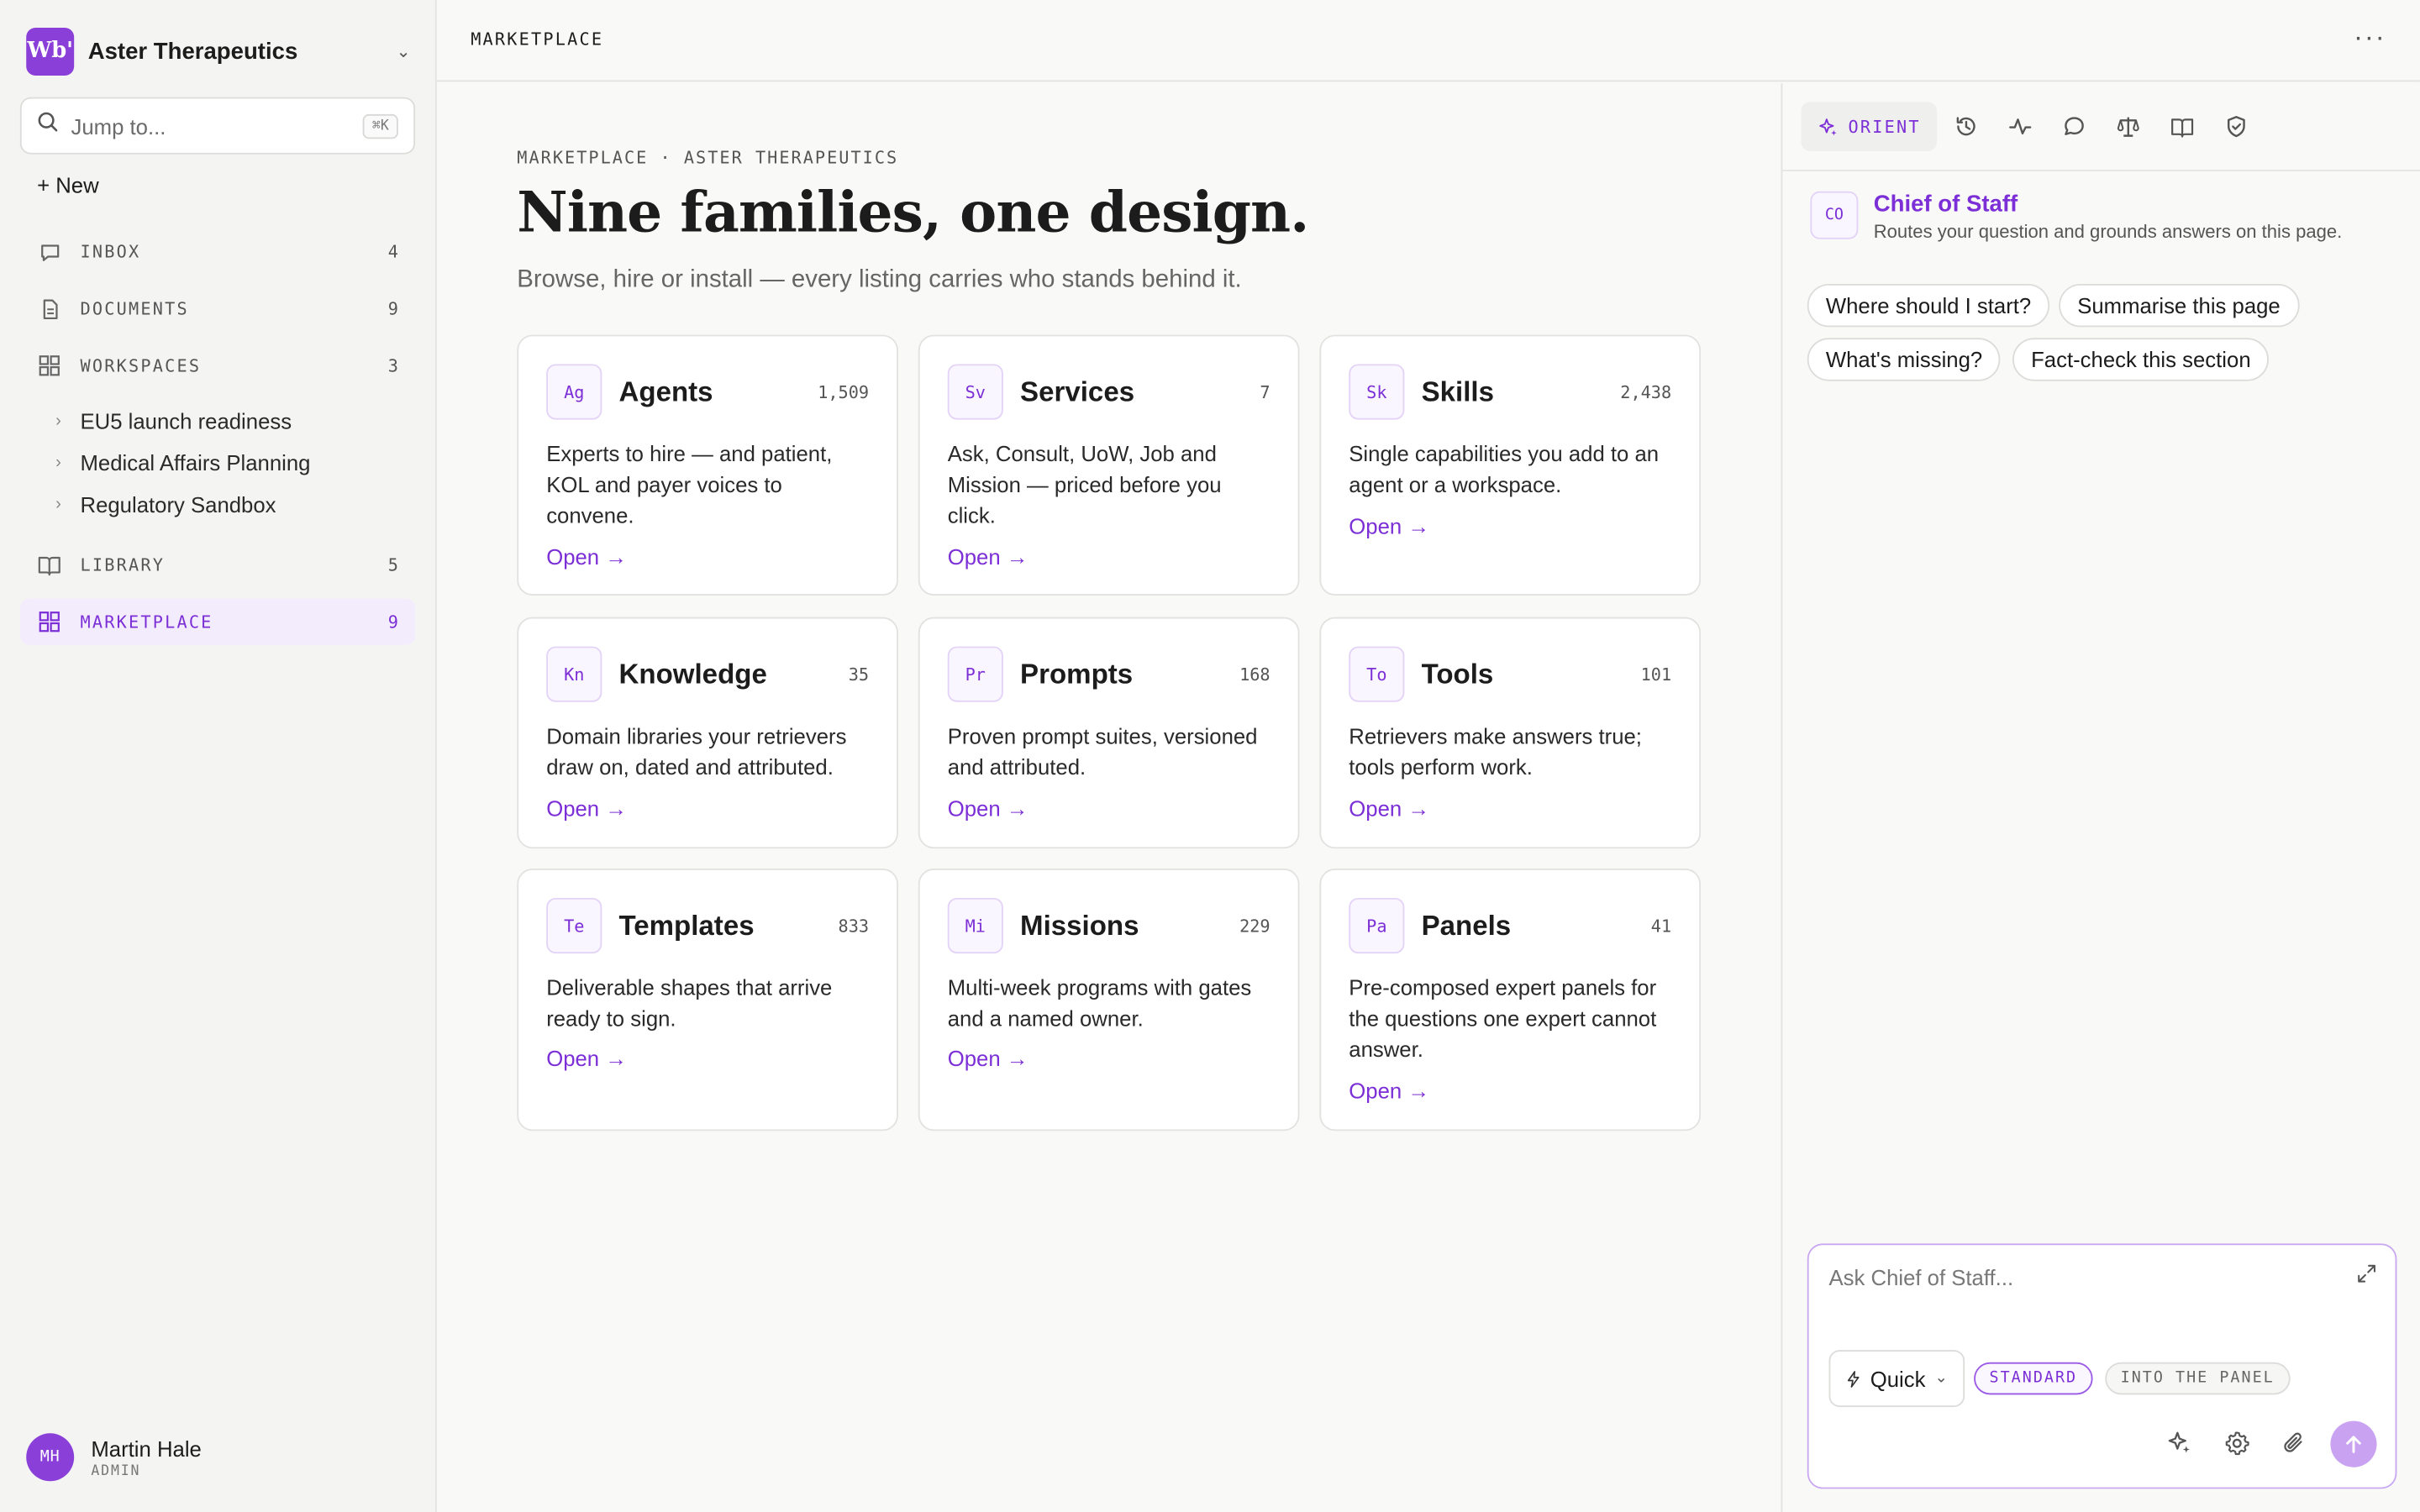 The width and height of the screenshot is (2420, 1512). Describe the element at coordinates (2236, 126) in the screenshot. I see `shield-check-icon` at that location.